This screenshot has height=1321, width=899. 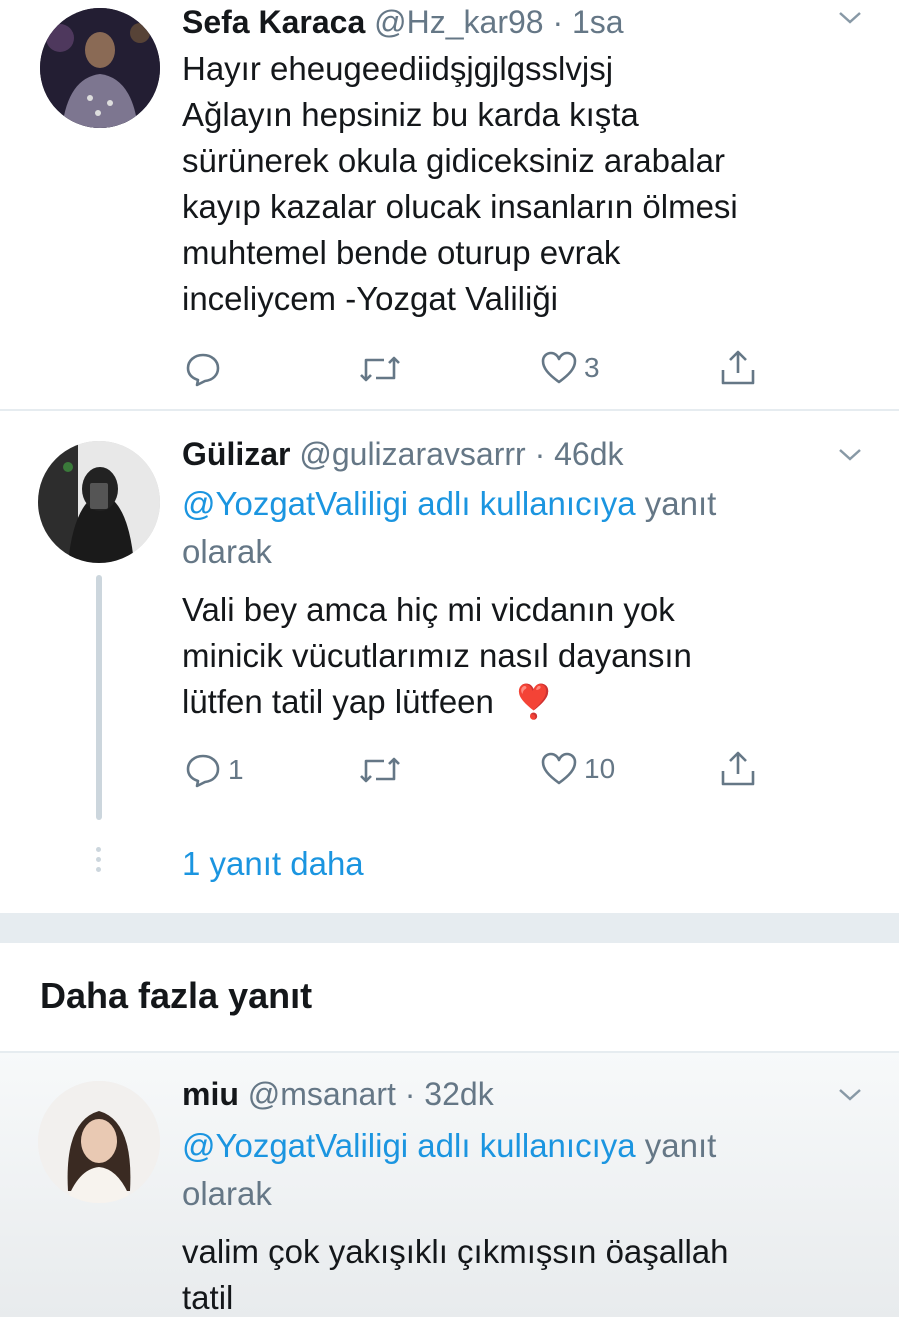 What do you see at coordinates (587, 22) in the screenshot?
I see `timestamp: · 1sa` at bounding box center [587, 22].